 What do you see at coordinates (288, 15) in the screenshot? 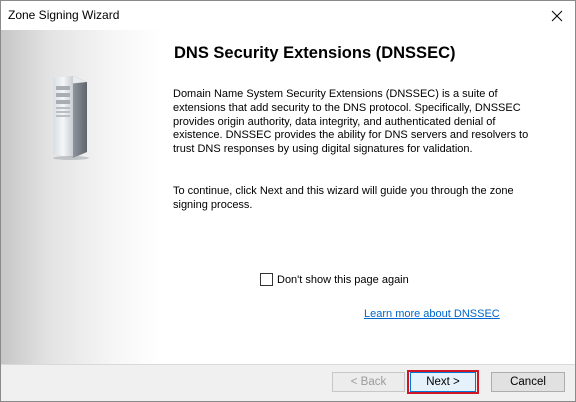
I see `title-bar: Zone Signing Wizard` at bounding box center [288, 15].